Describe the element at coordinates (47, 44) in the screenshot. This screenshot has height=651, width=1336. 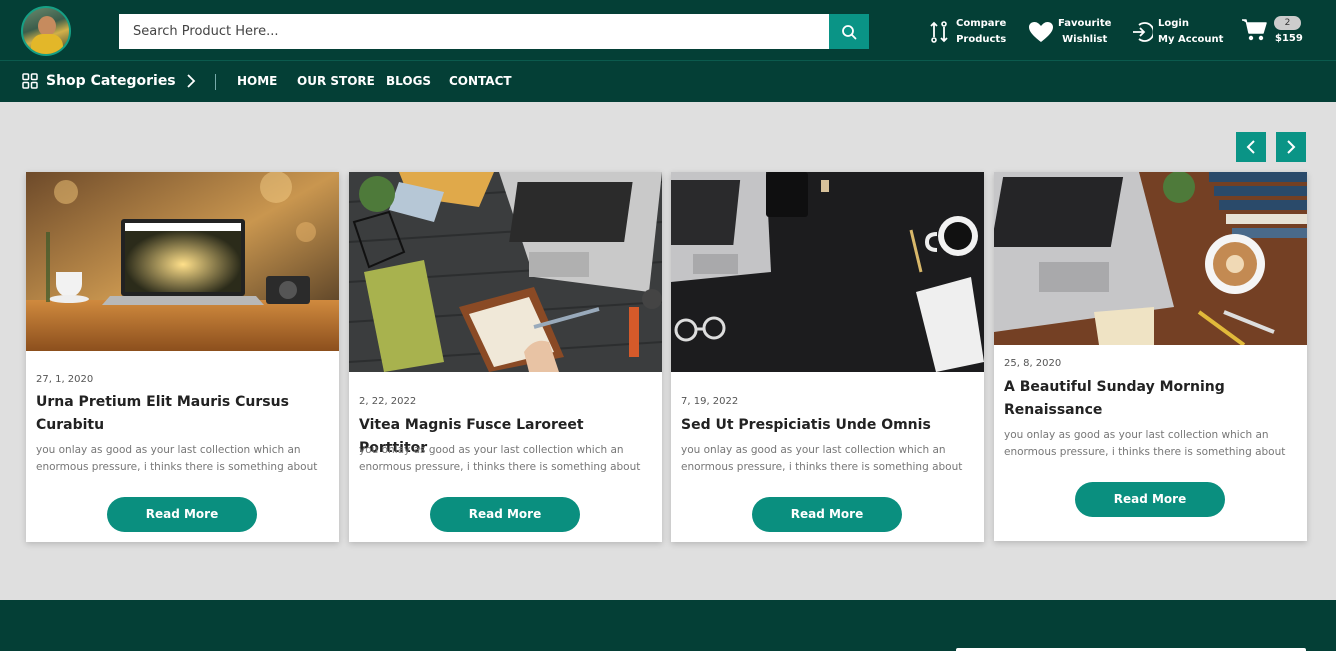
I see `avatar-body` at that location.